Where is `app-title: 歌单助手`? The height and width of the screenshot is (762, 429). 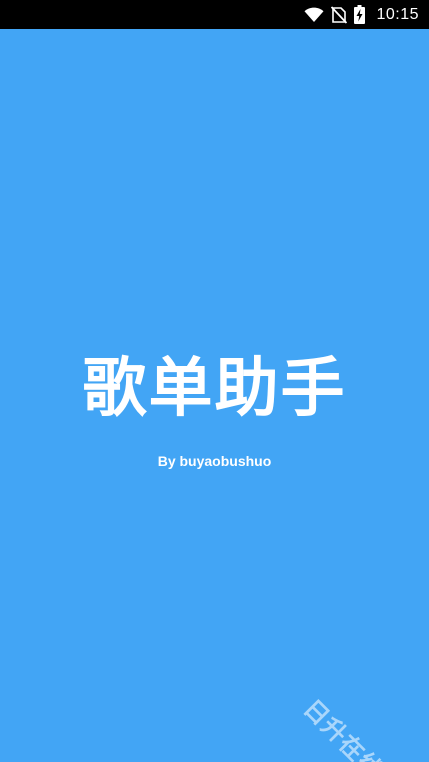
app-title: 歌单助手 is located at coordinates (214, 389).